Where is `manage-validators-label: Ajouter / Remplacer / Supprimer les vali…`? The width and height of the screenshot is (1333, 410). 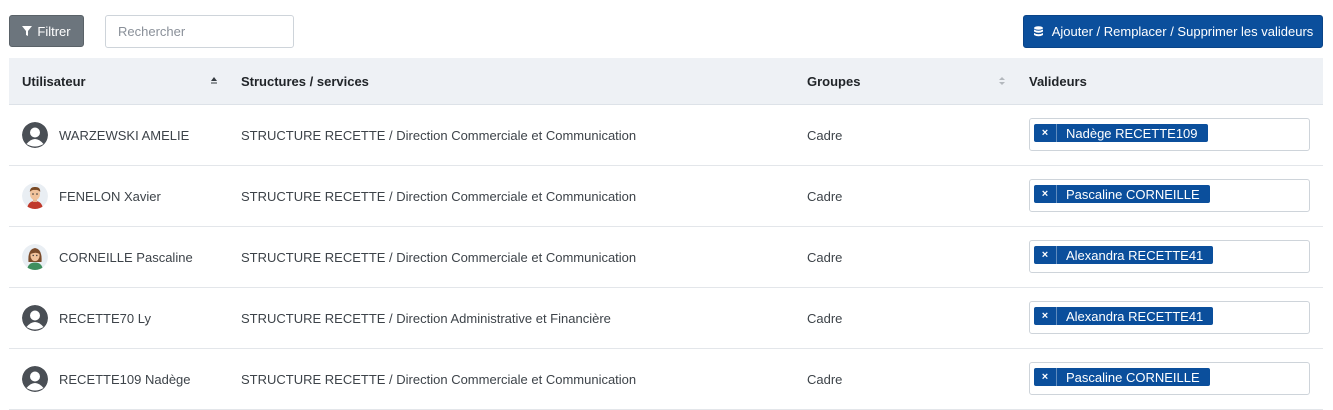
manage-validators-label: Ajouter / Remplacer / Supprimer les vali… is located at coordinates (1182, 31).